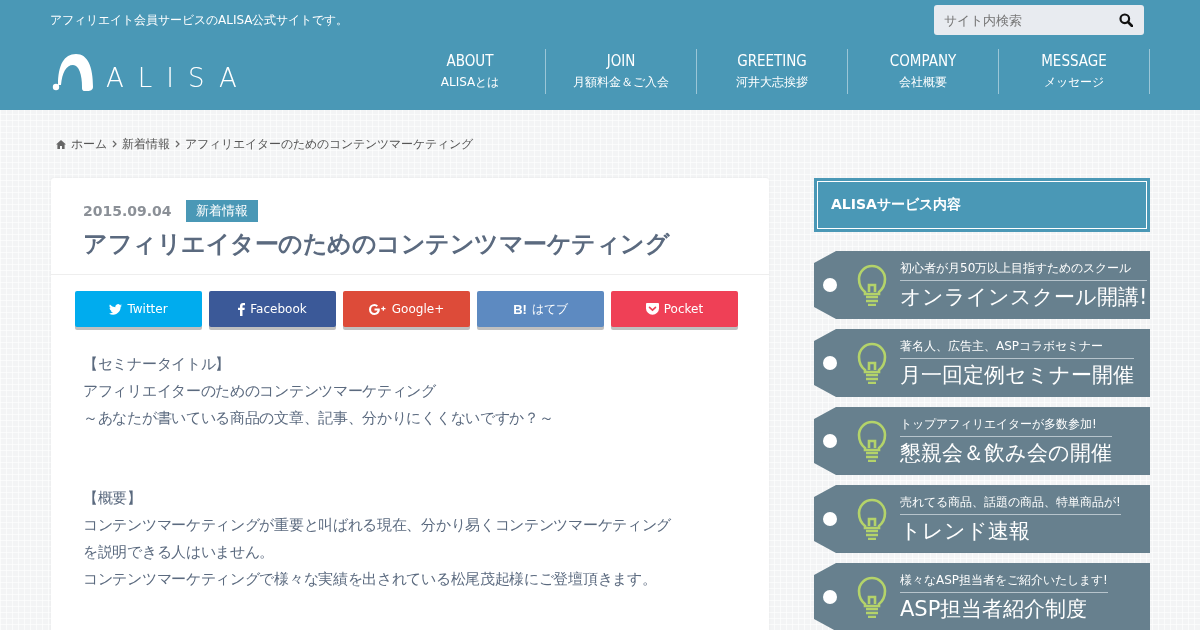 This screenshot has width=1200, height=630. What do you see at coordinates (923, 71) in the screenshot?
I see `nav-link: COMPANY 会社概要` at bounding box center [923, 71].